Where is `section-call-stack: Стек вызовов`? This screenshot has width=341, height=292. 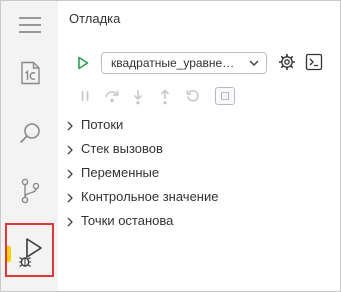 section-call-stack: Стек вызовов is located at coordinates (200, 149).